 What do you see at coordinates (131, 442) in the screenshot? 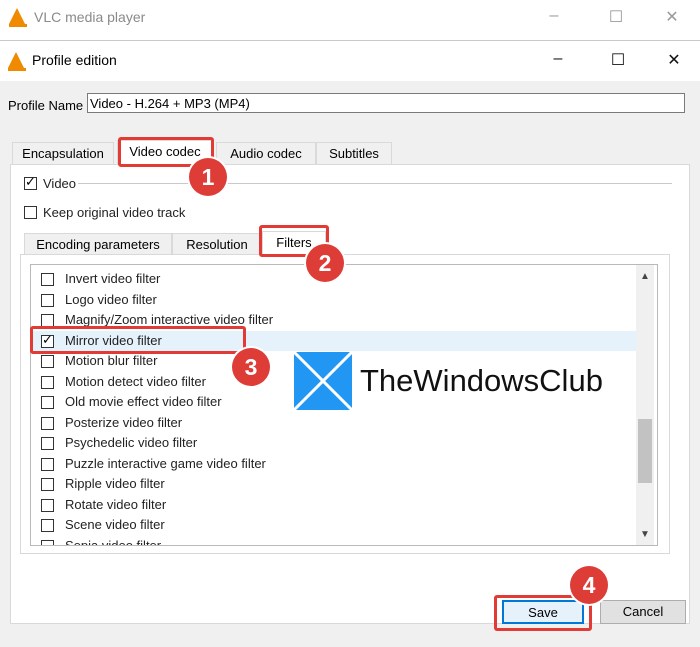
I see `filter-label: Psychedelic video filter` at bounding box center [131, 442].